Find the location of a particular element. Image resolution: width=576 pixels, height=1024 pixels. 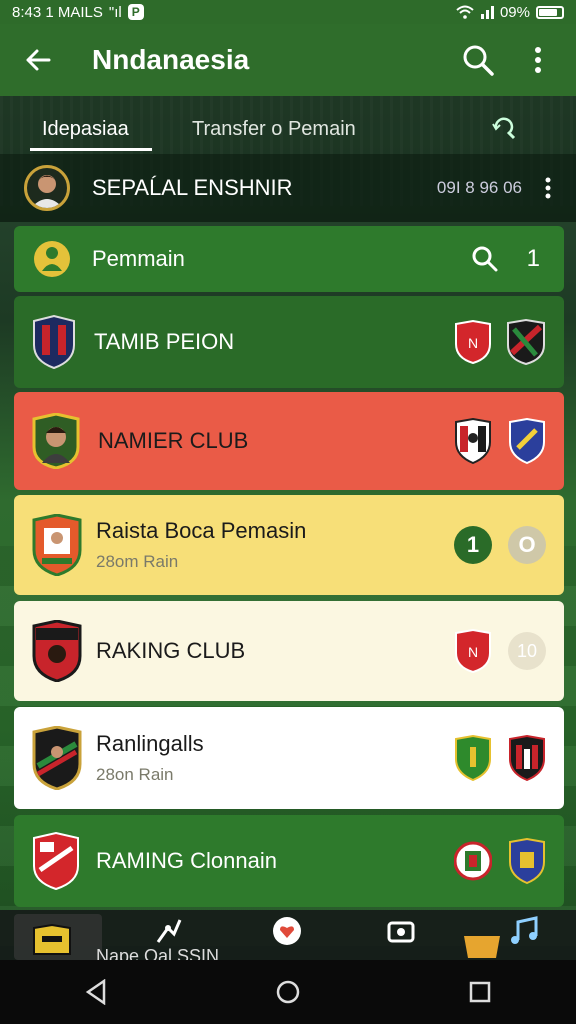

green-count-badge: 1 is located at coordinates (473, 545).